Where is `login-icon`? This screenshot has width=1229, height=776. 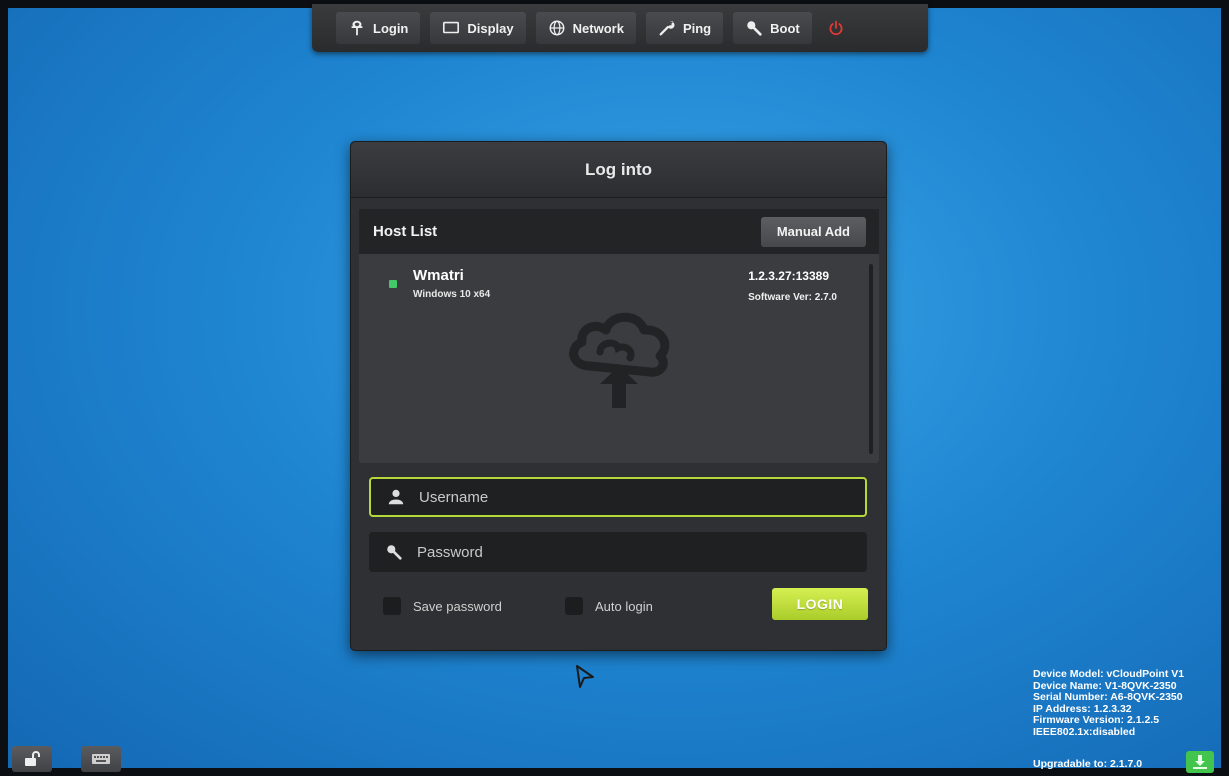
login-icon is located at coordinates (357, 28).